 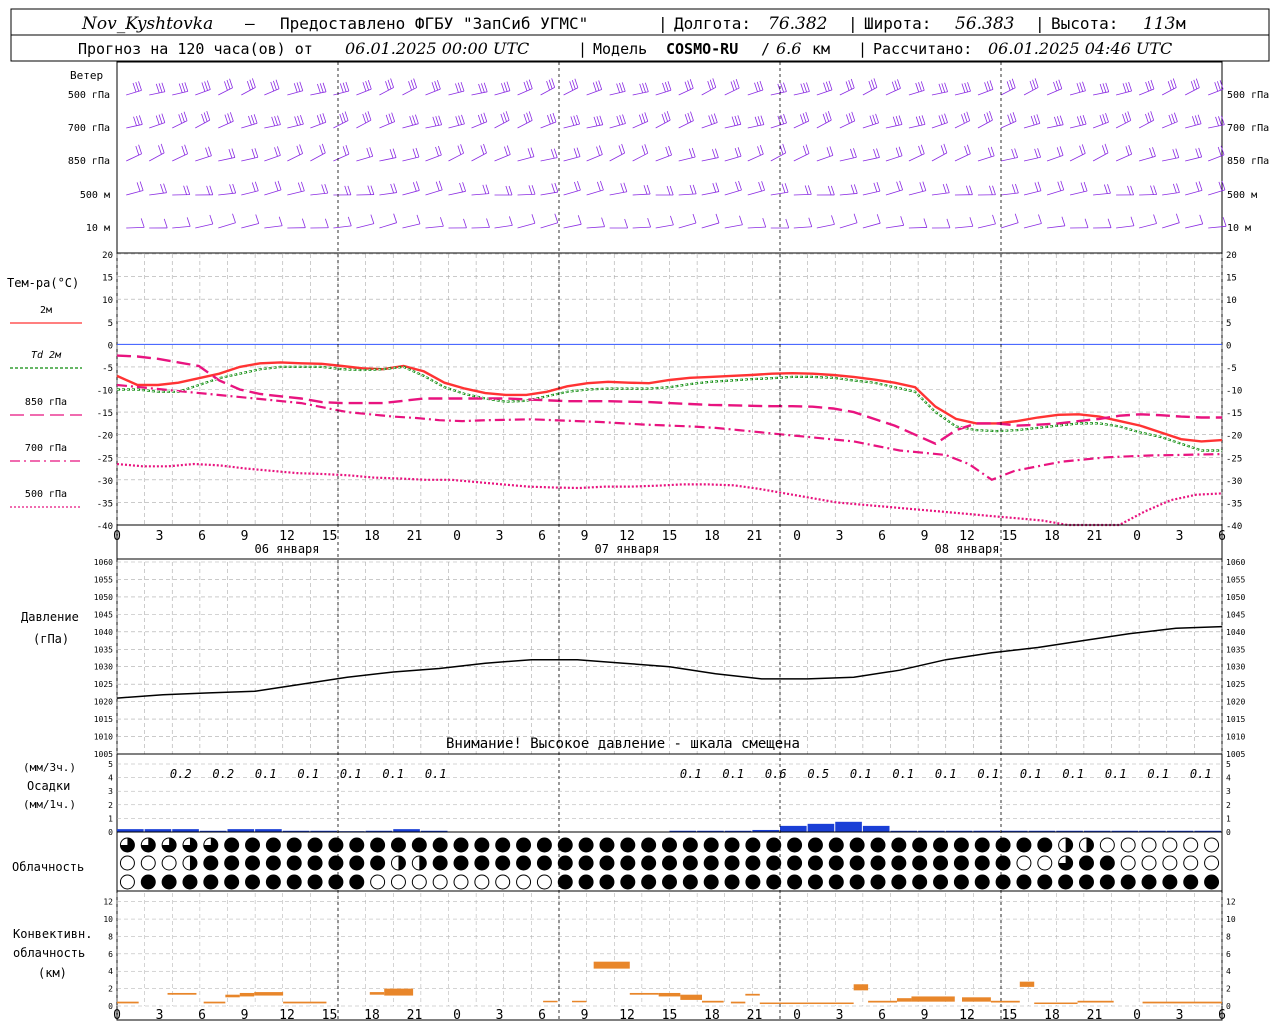 I want to click on day-label: 07 января, so click(x=626, y=549).